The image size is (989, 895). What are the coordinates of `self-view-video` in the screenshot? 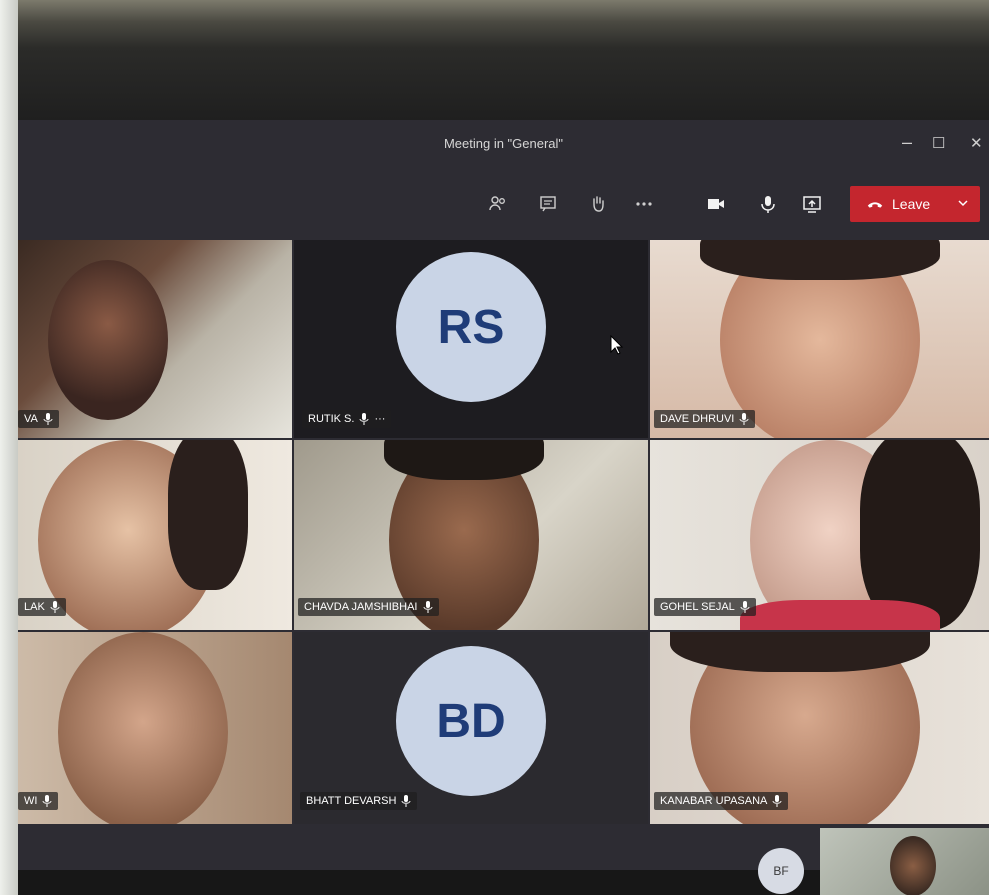 It's located at (904, 861).